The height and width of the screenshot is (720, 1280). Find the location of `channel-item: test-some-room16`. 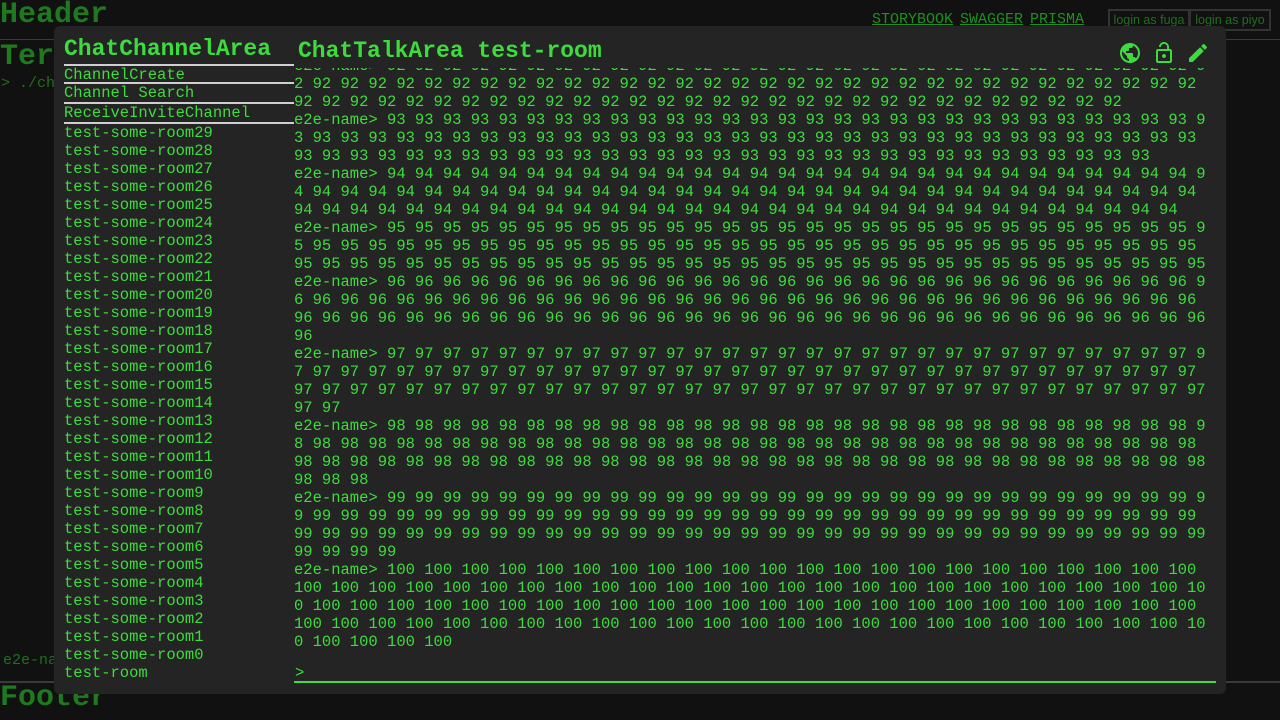

channel-item: test-some-room16 is located at coordinates (179, 367).